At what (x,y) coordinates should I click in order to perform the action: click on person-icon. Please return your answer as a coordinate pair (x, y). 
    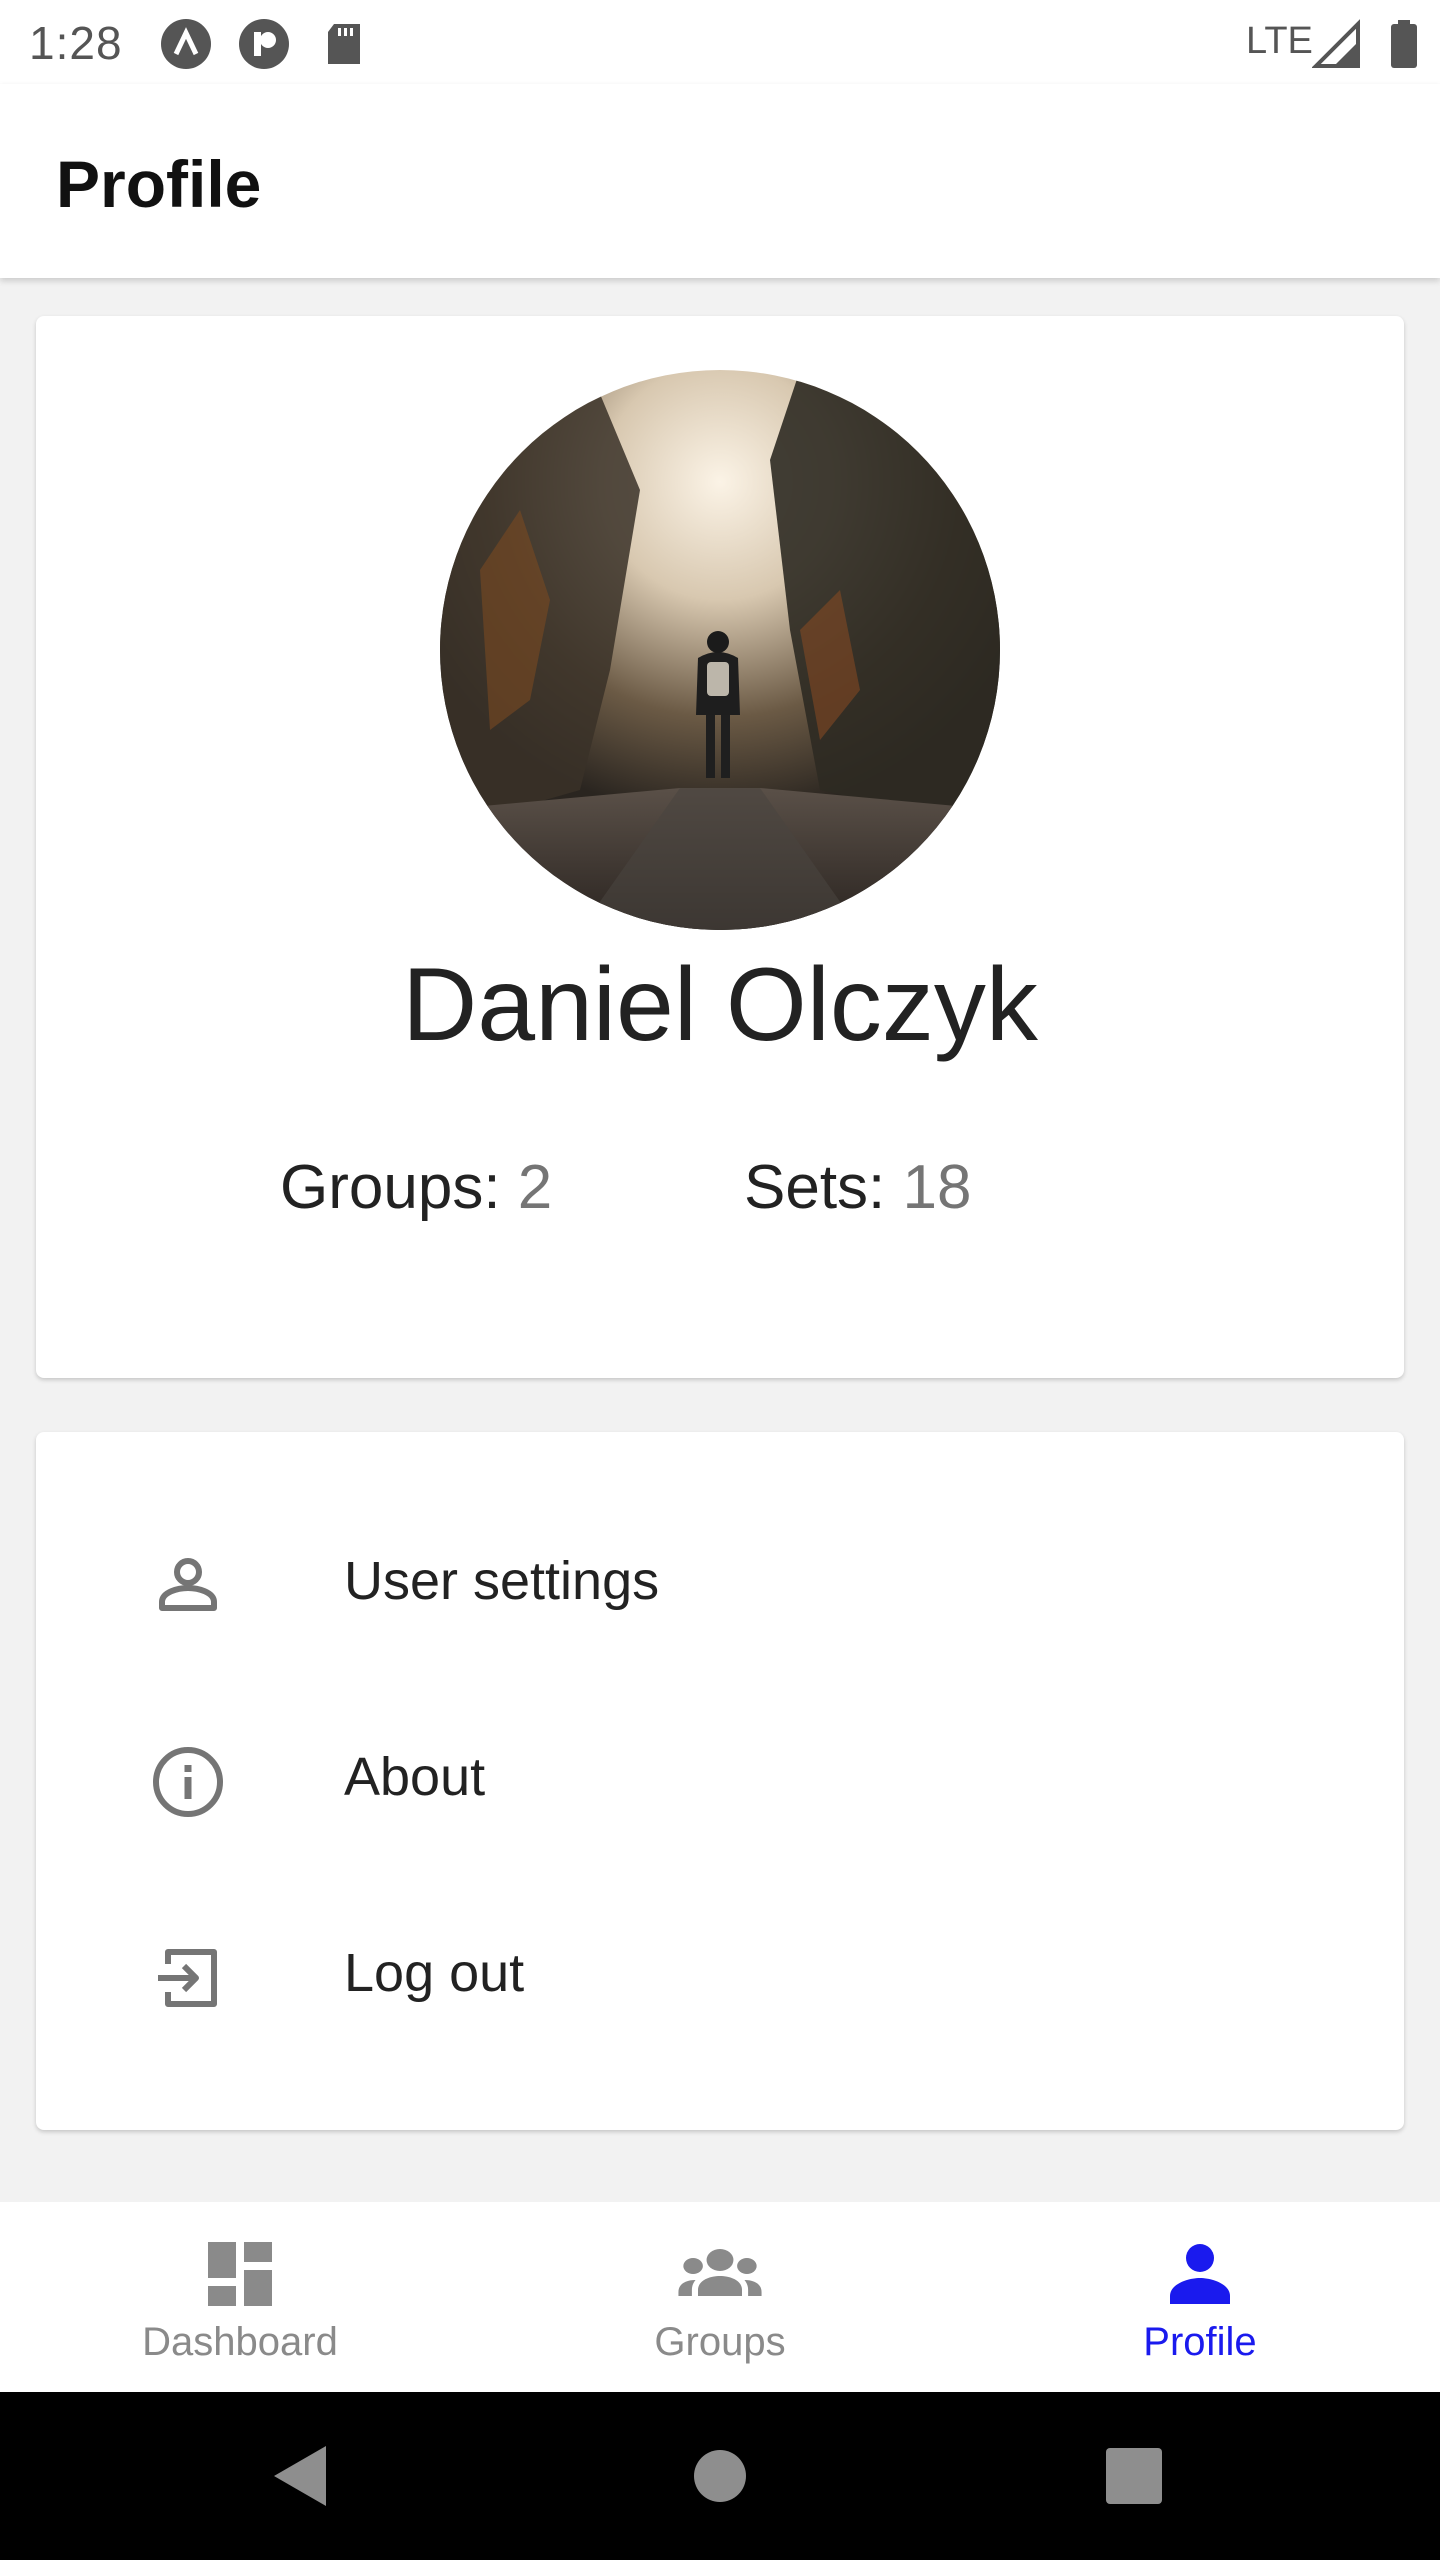
    Looking at the image, I should click on (1200, 2274).